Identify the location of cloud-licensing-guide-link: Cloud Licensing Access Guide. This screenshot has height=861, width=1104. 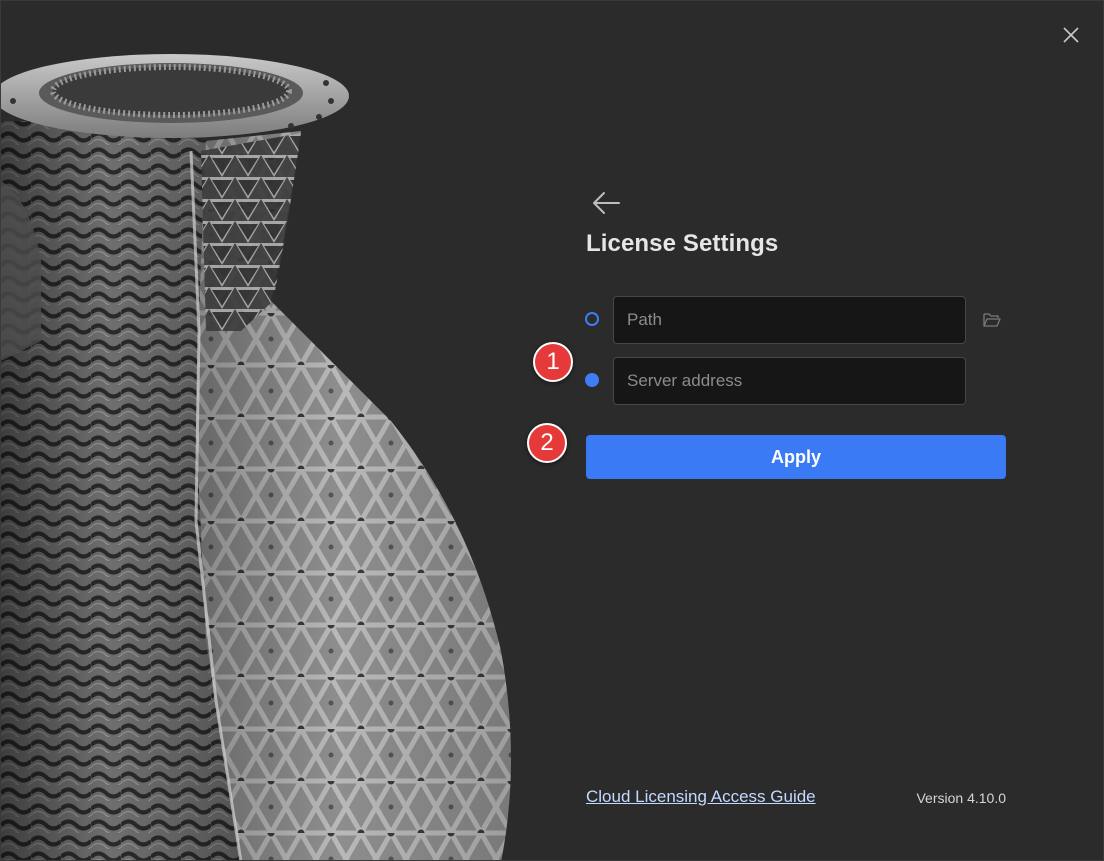
(701, 797).